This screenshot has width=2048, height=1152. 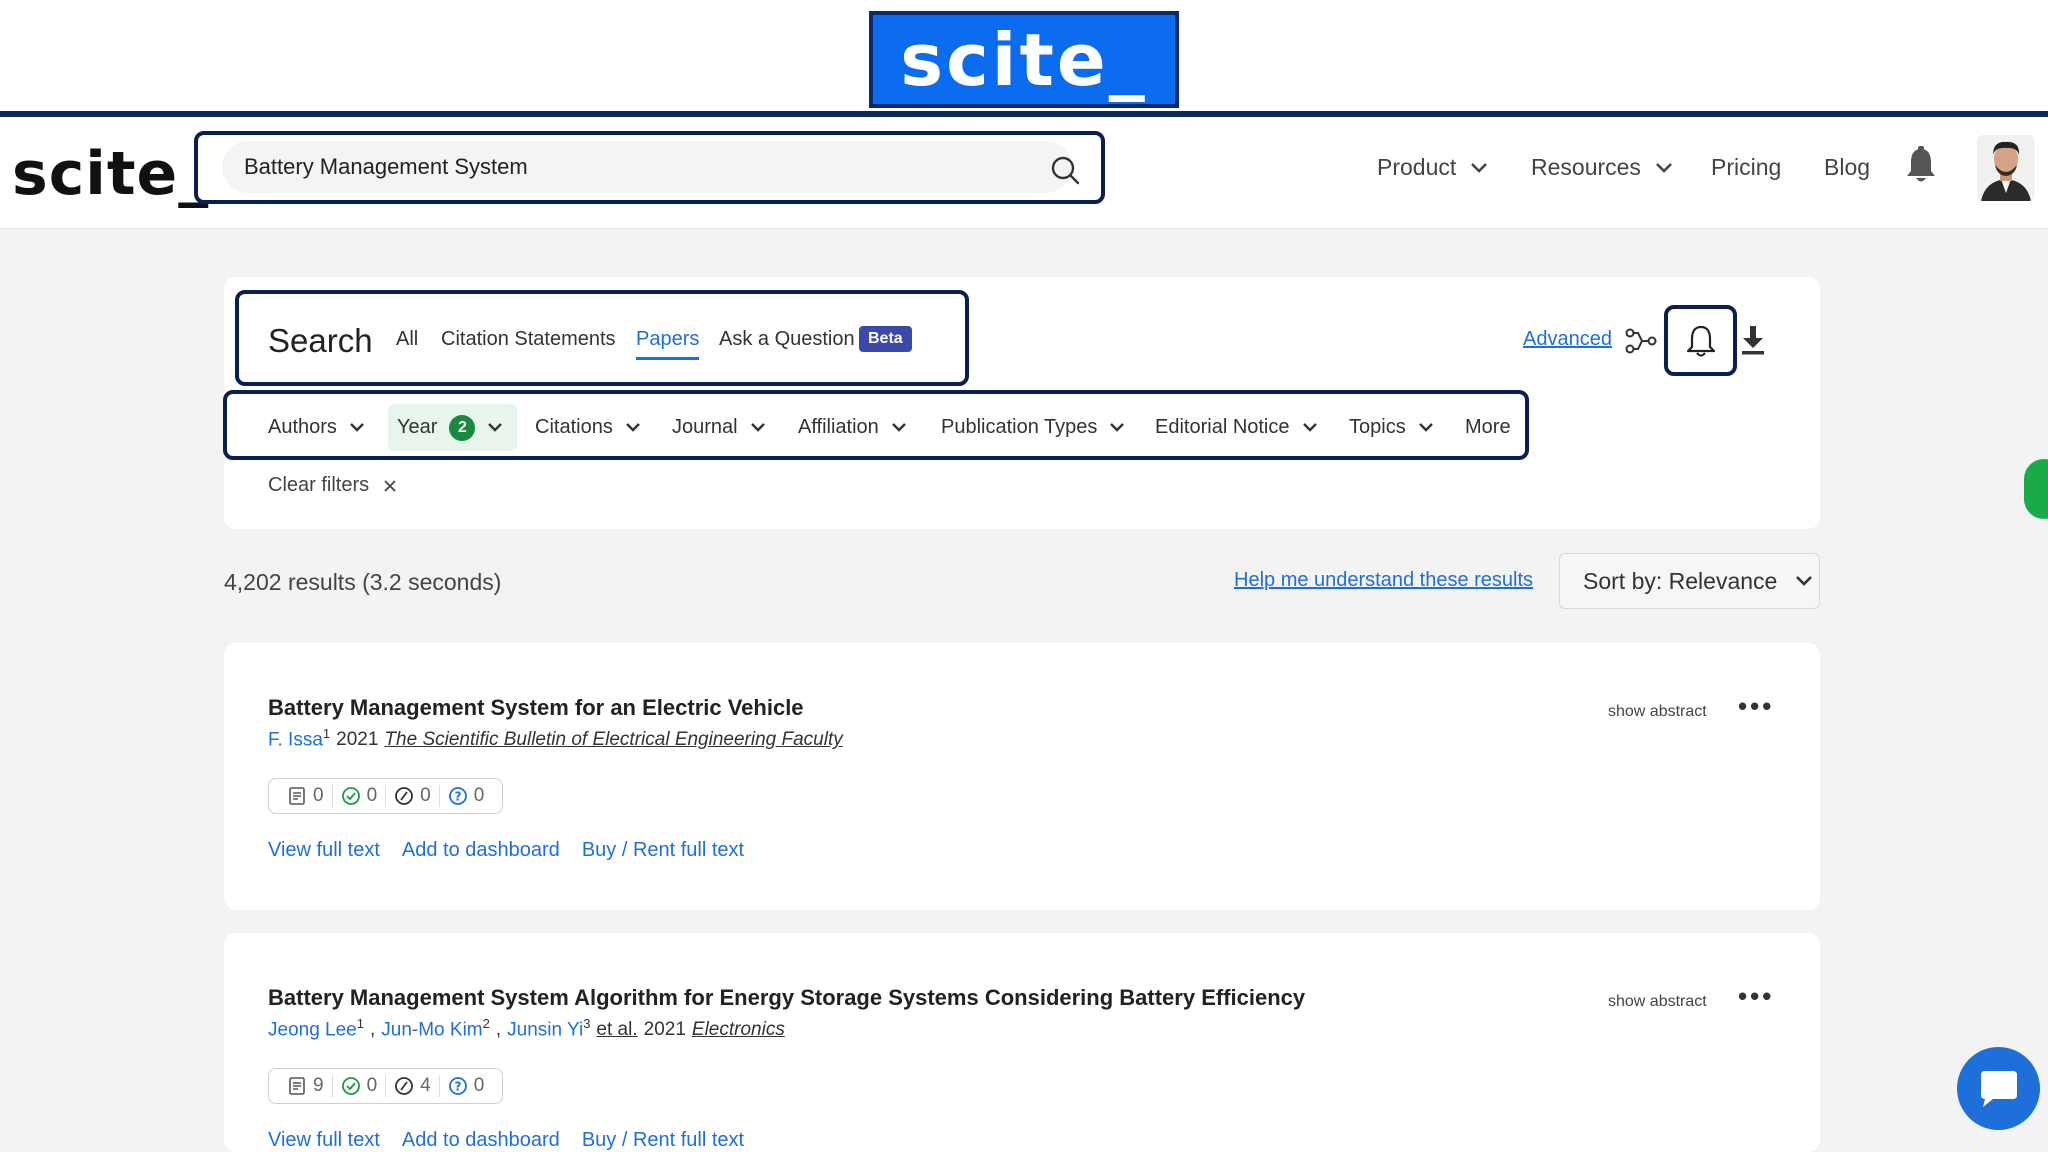 I want to click on author-name: Junsin Yi, so click(x=545, y=1030).